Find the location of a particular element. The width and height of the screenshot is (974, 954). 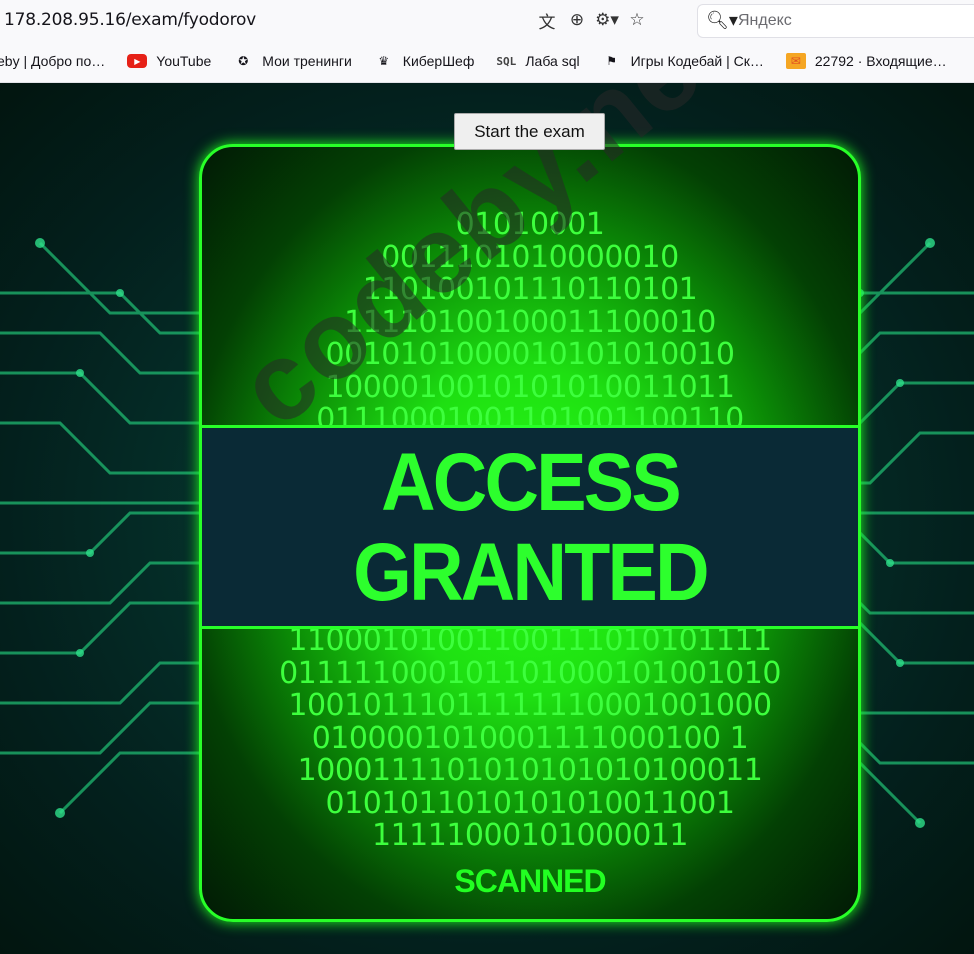

mail-icon: ✉ is located at coordinates (795, 61).